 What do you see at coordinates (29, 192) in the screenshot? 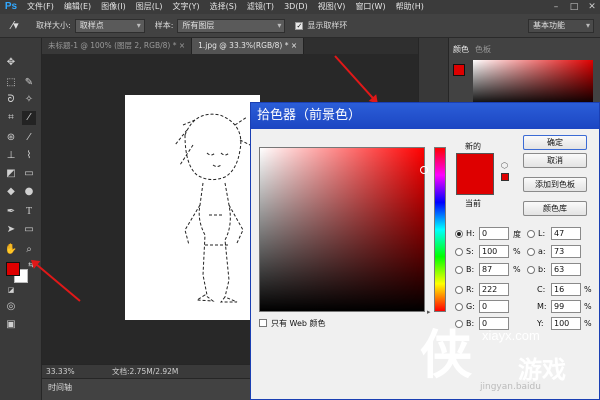
I see `dodge-tool-icon: ●` at bounding box center [29, 192].